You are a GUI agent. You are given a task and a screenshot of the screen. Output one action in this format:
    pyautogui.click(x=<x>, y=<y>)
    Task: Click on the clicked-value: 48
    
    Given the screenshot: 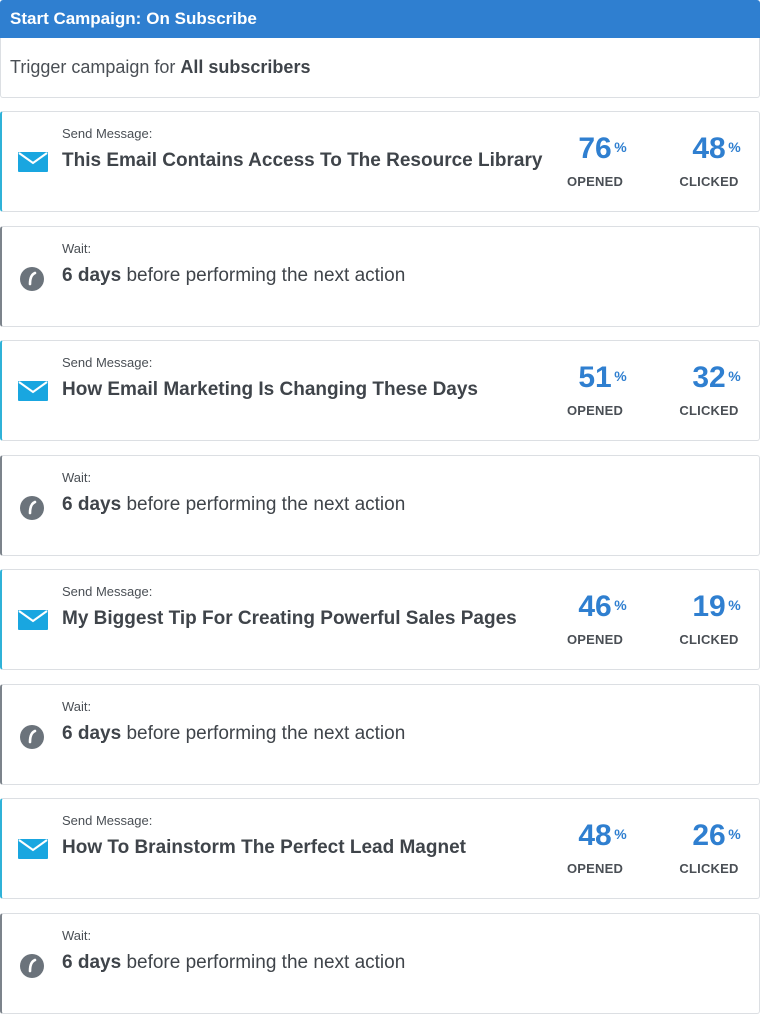 What is the action you would take?
    pyautogui.click(x=709, y=148)
    